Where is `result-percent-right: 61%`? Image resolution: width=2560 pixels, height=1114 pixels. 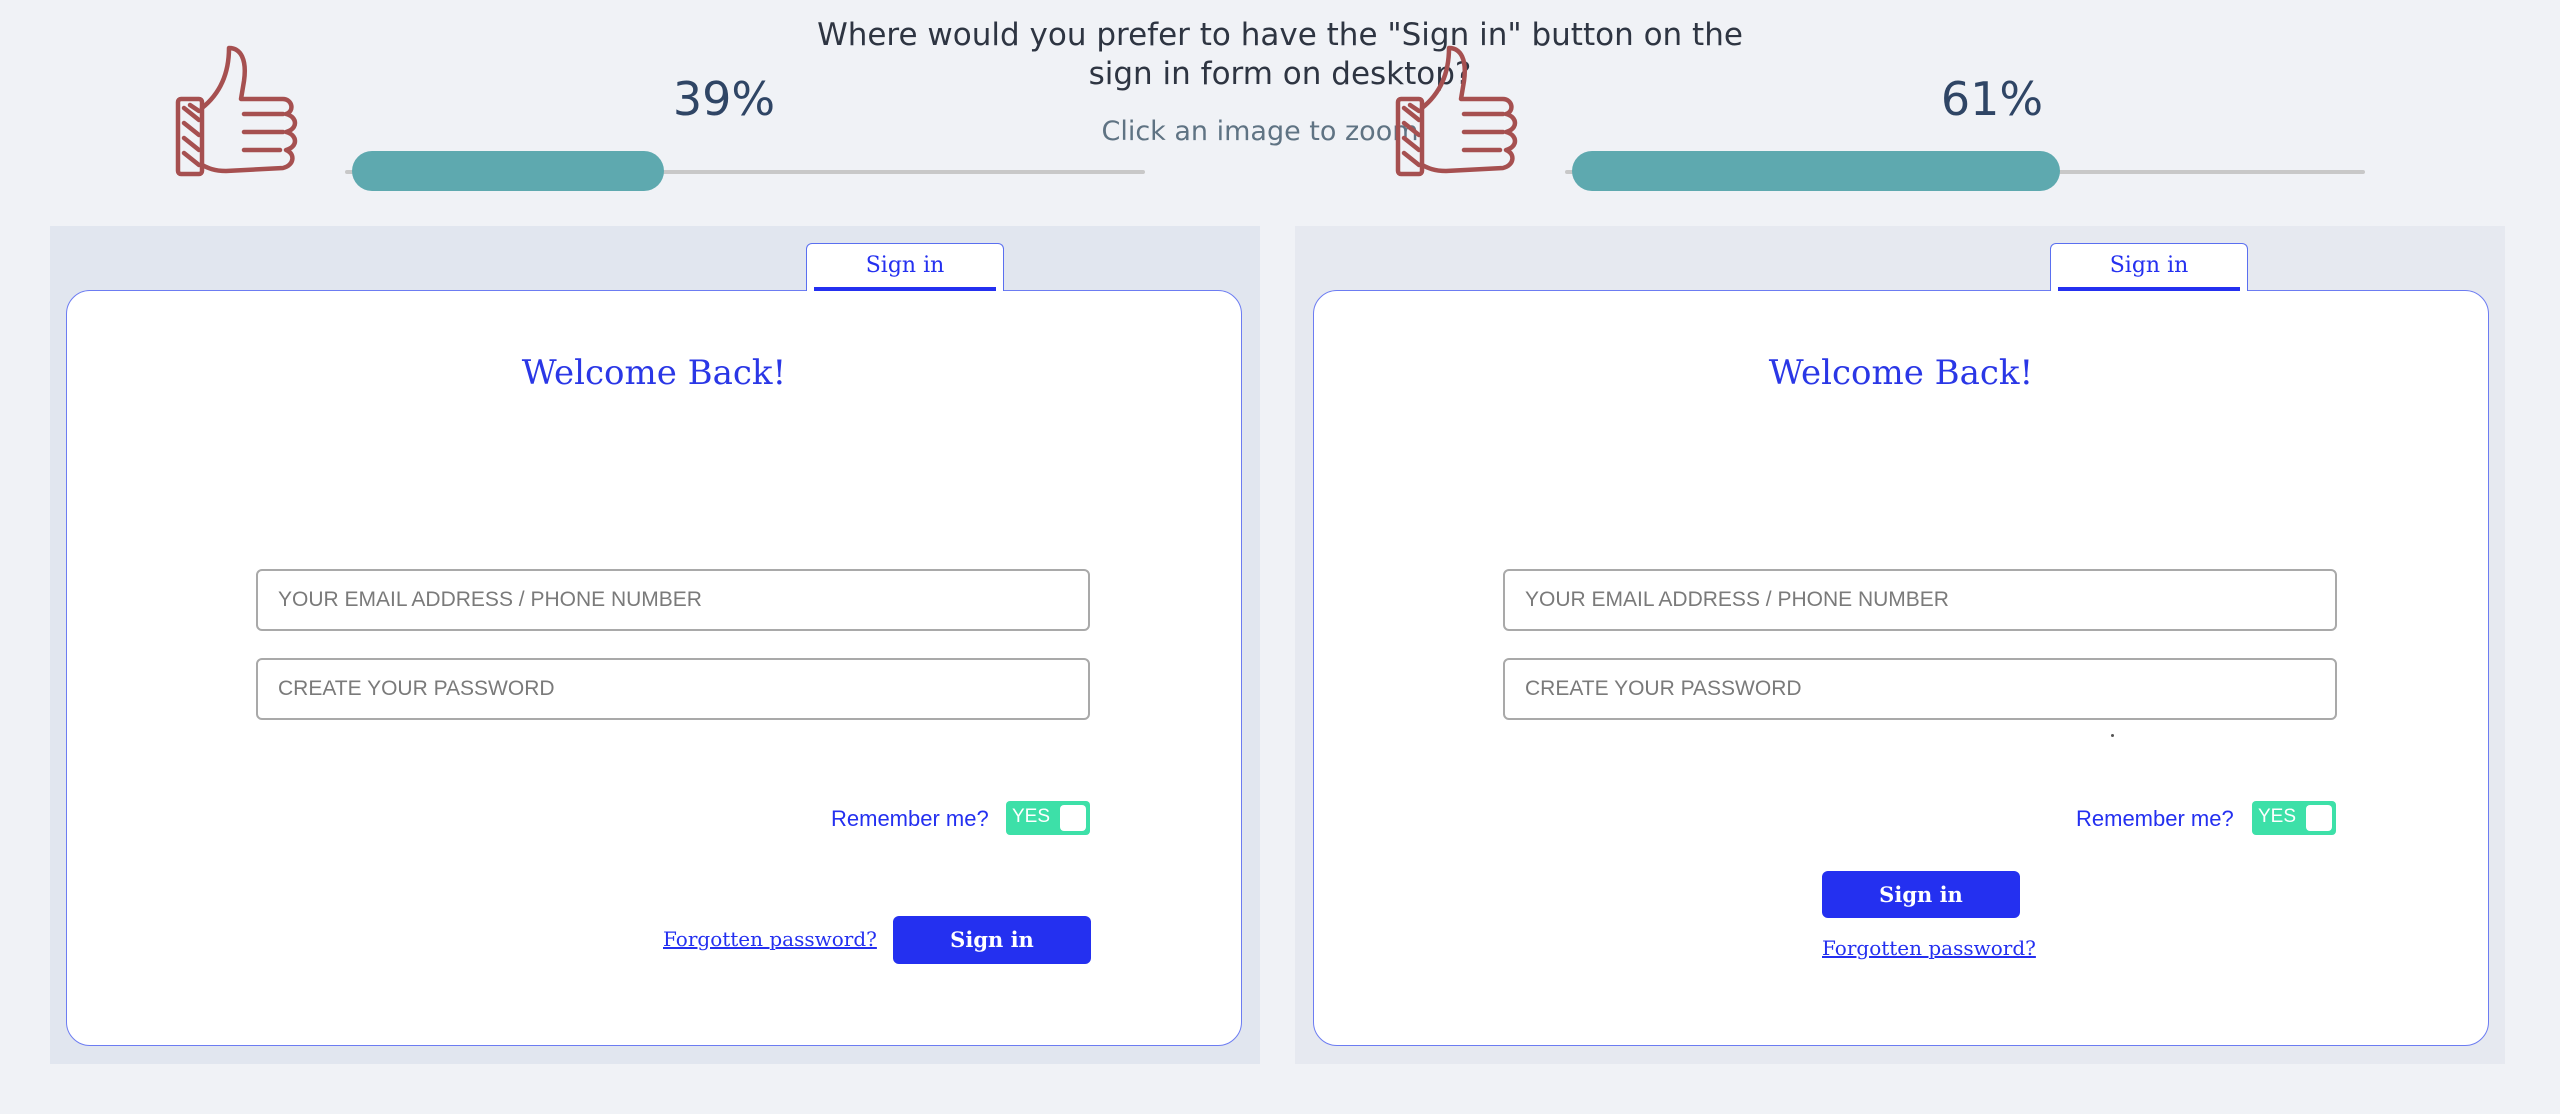 result-percent-right: 61% is located at coordinates (1992, 99).